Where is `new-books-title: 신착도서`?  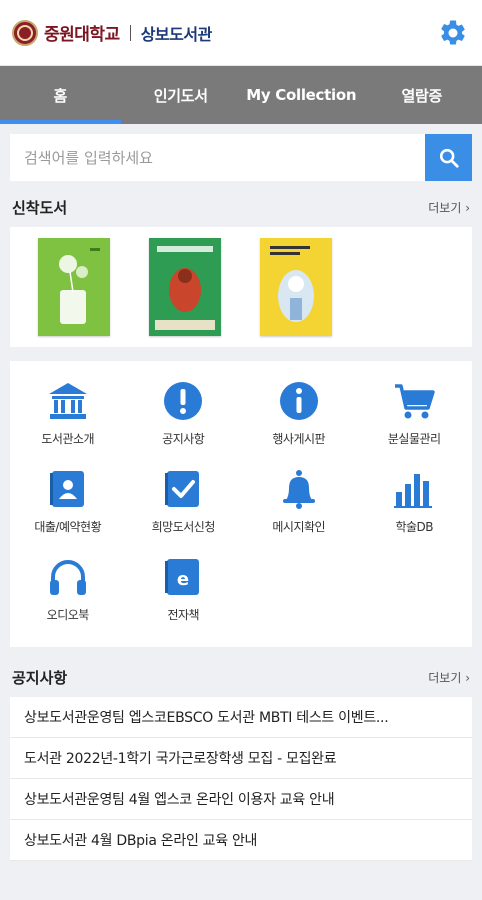 new-books-title: 신착도서 is located at coordinates (40, 207).